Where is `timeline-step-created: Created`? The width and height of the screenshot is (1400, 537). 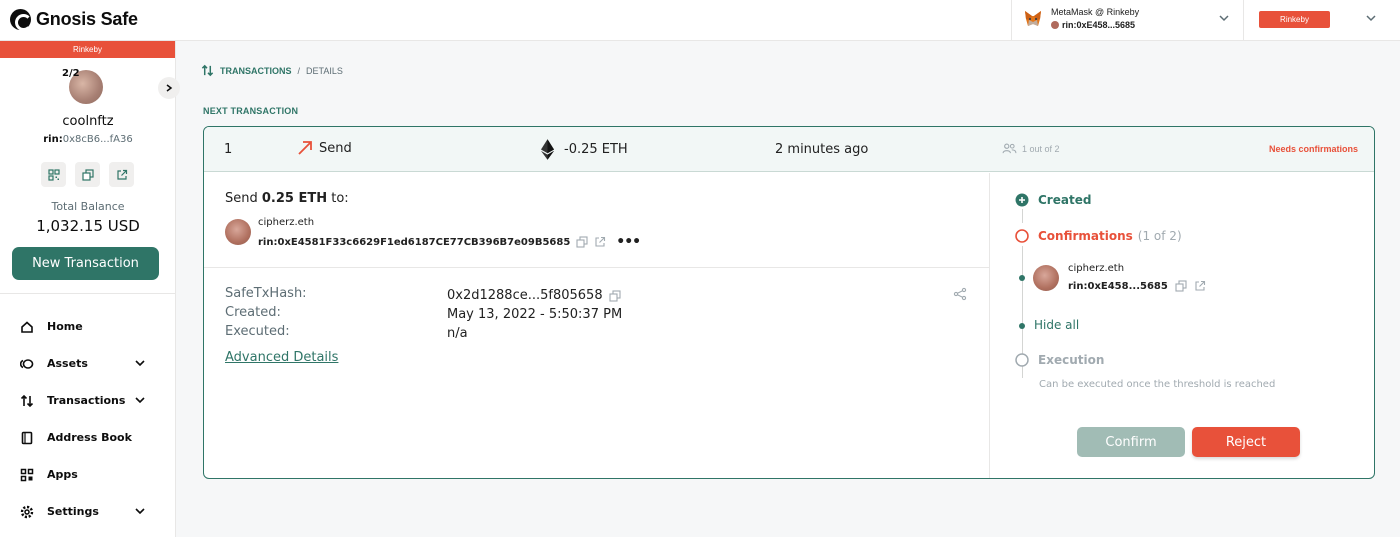
timeline-step-created: Created is located at coordinates (1053, 200).